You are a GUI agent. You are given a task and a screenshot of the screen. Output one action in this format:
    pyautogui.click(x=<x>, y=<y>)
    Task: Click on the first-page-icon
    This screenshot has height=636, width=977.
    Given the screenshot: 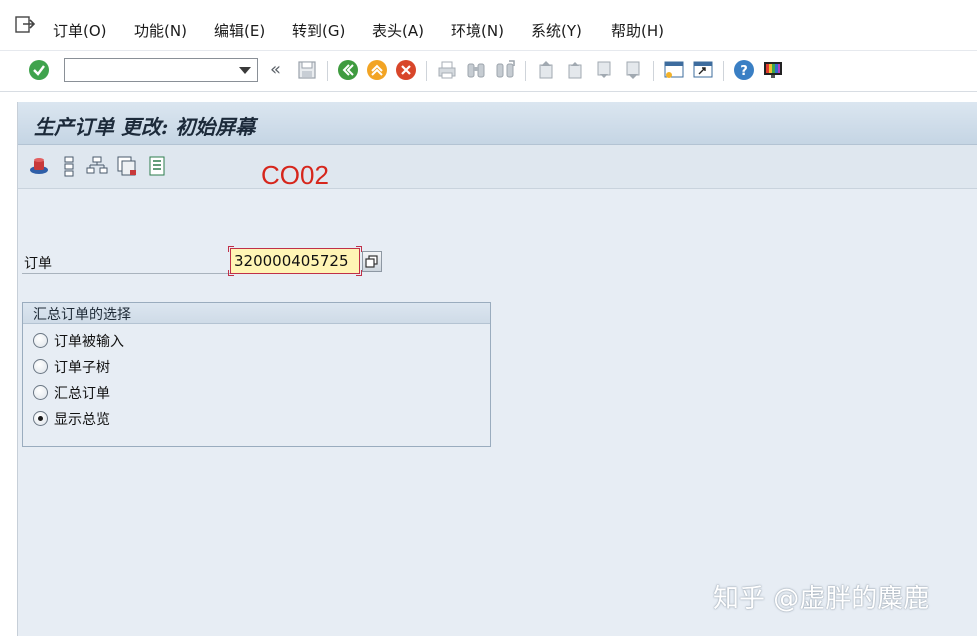 What is the action you would take?
    pyautogui.click(x=546, y=70)
    